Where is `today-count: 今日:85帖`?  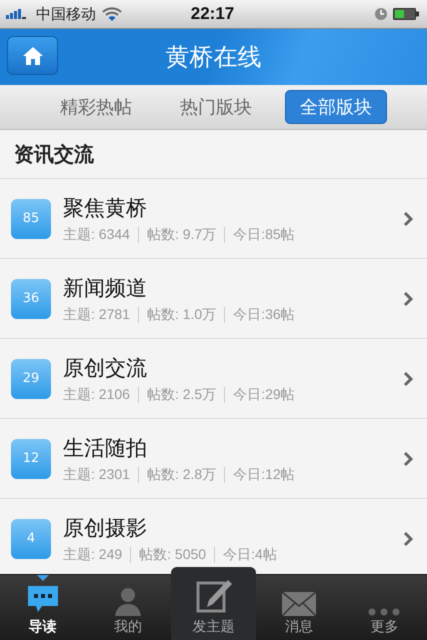
today-count: 今日:85帖 is located at coordinates (264, 235).